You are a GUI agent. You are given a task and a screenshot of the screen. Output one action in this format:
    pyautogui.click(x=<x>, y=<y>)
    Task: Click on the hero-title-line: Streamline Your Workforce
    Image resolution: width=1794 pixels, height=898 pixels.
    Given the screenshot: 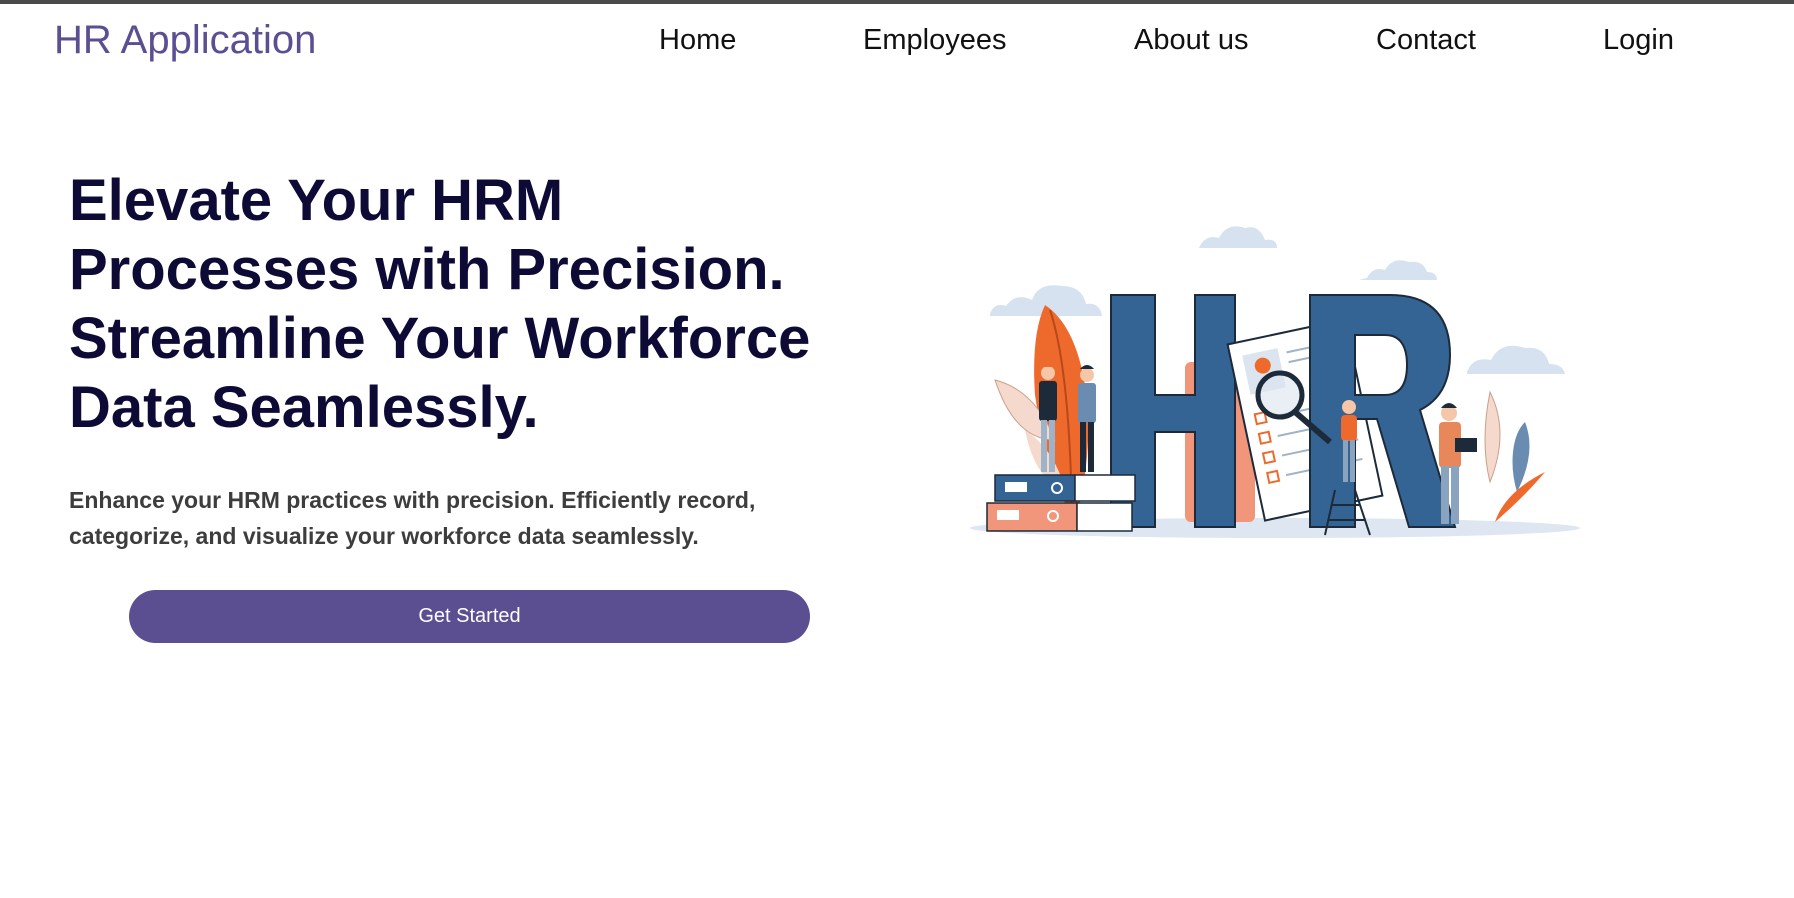 What is the action you would take?
    pyautogui.click(x=440, y=338)
    